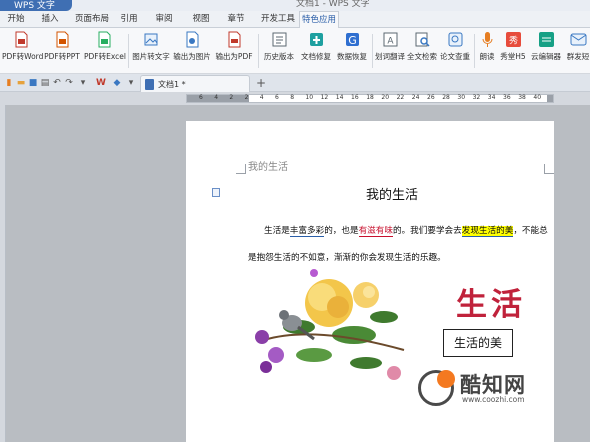 The image size is (590, 442). I want to click on text-run: 的，也是, so click(341, 231).